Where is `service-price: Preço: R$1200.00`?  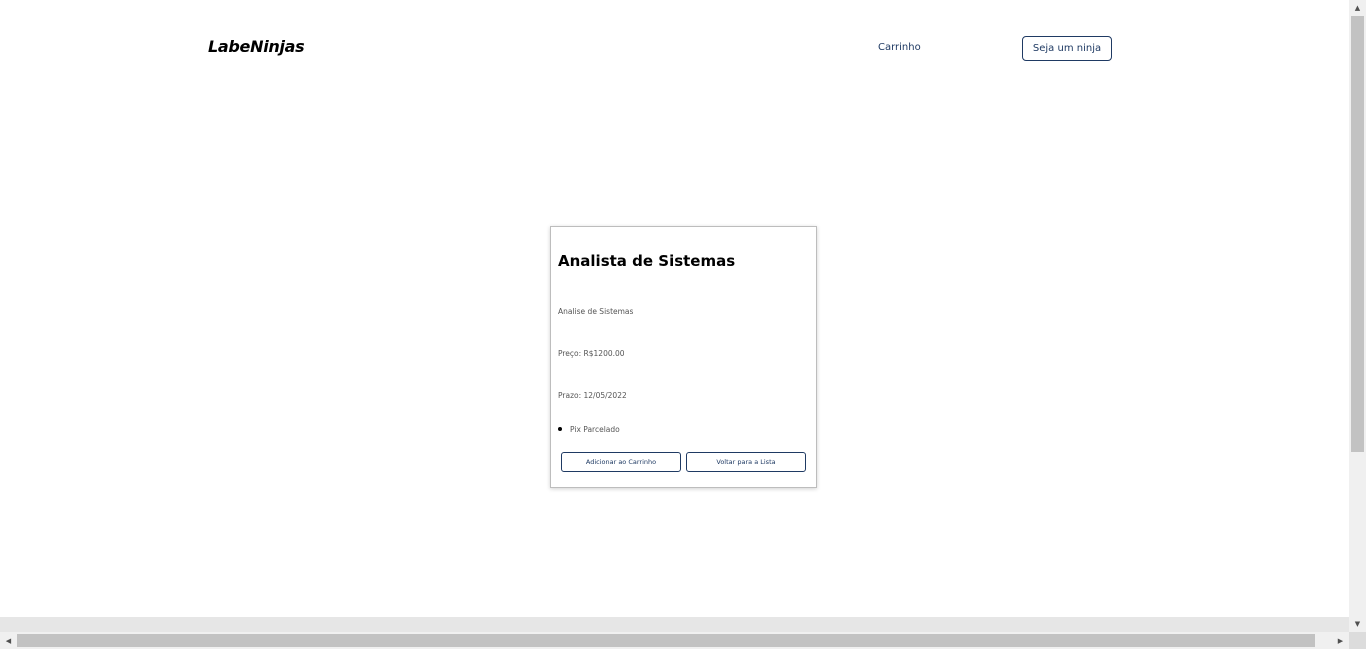
service-price: Preço: R$1200.00 is located at coordinates (591, 353).